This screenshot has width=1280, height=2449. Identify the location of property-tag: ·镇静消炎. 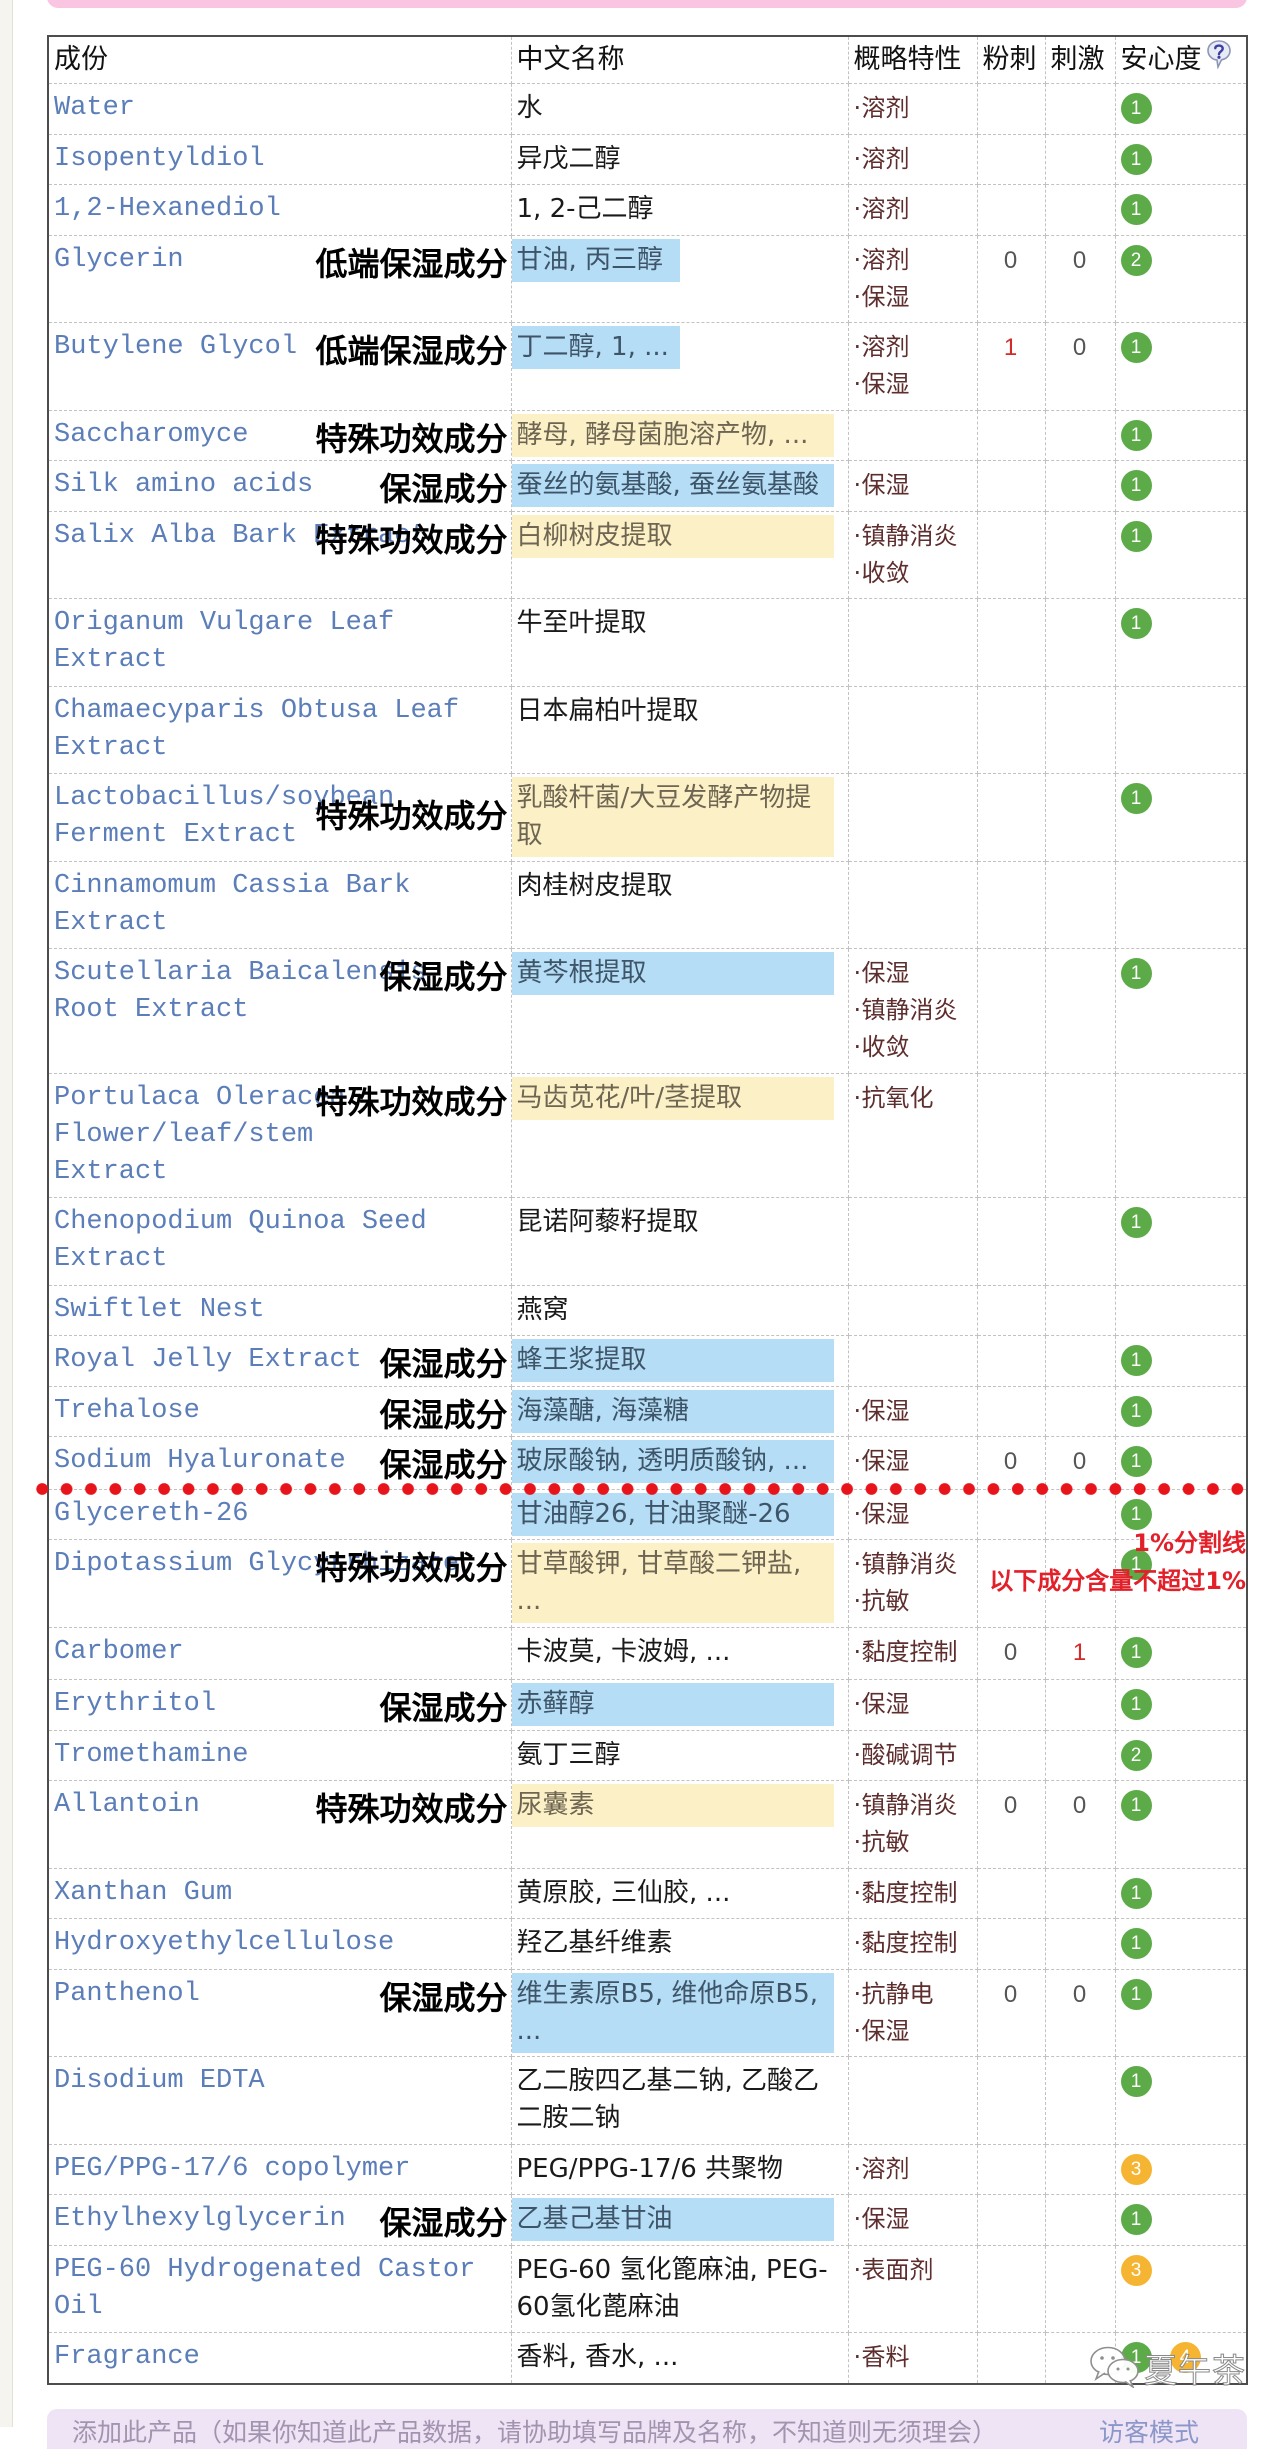
(912, 1010).